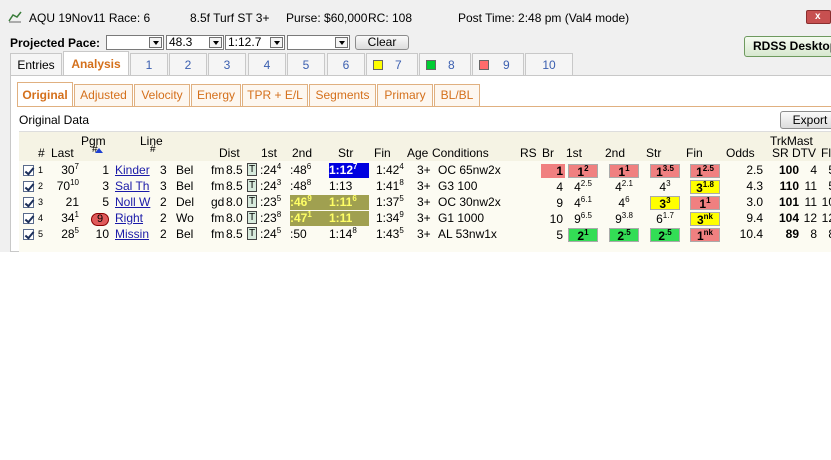 This screenshot has height=460, width=831. Describe the element at coordinates (135, 202) in the screenshot. I see `horse-name-link: Noll W` at that location.